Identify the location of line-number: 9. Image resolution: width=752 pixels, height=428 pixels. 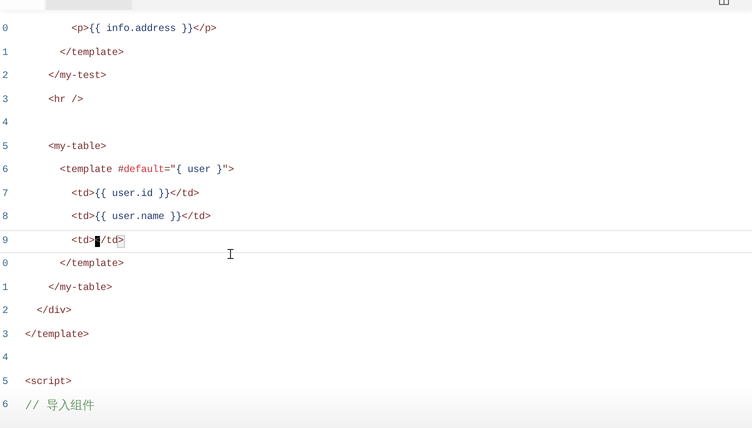
(4, 241).